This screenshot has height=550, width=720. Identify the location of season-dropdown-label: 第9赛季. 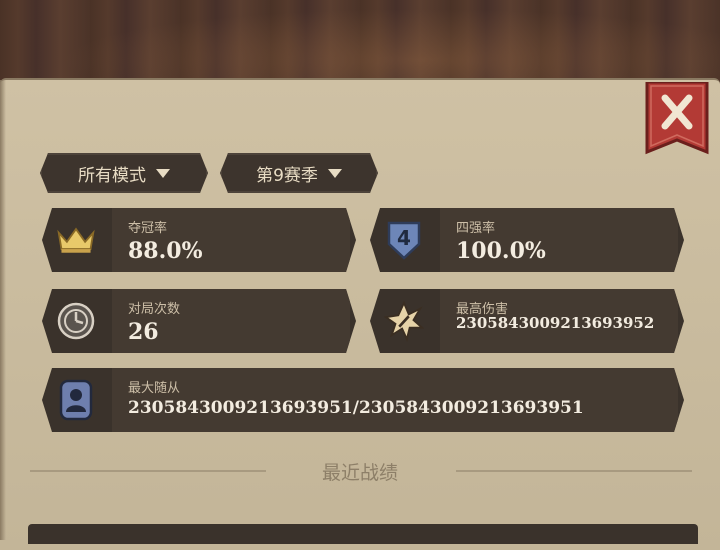
(287, 175).